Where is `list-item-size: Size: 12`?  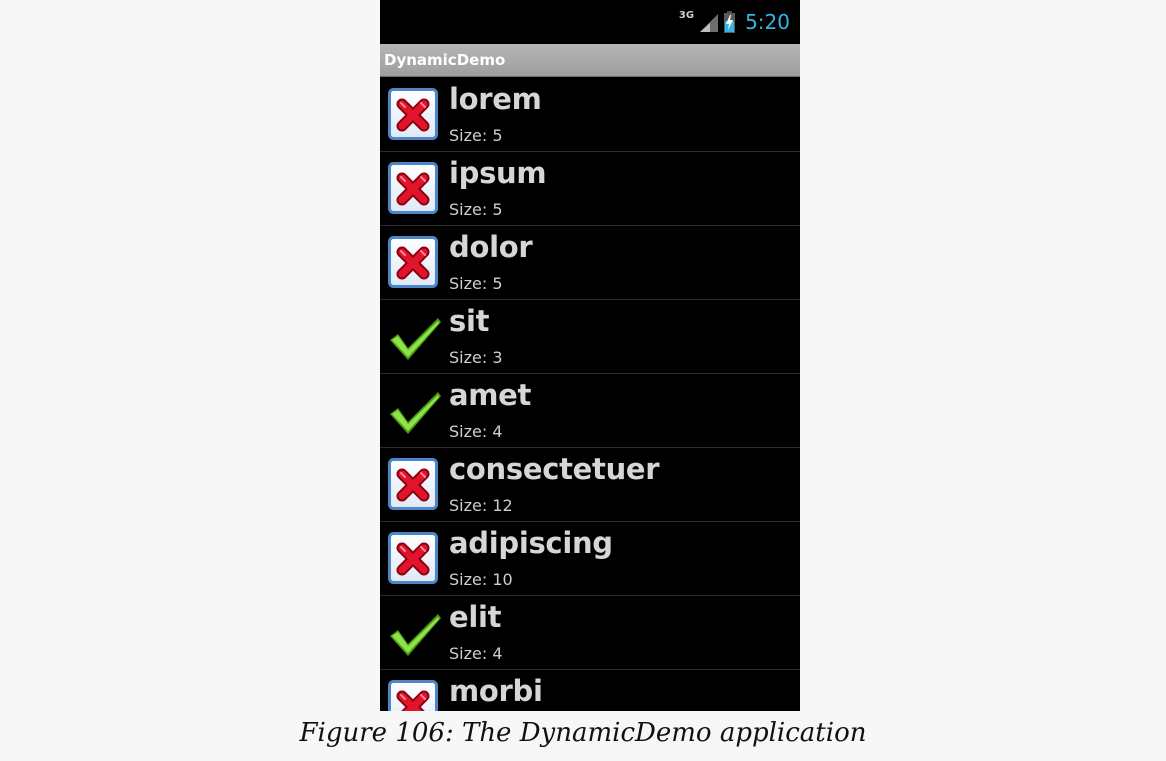
list-item-size: Size: 12 is located at coordinates (481, 505).